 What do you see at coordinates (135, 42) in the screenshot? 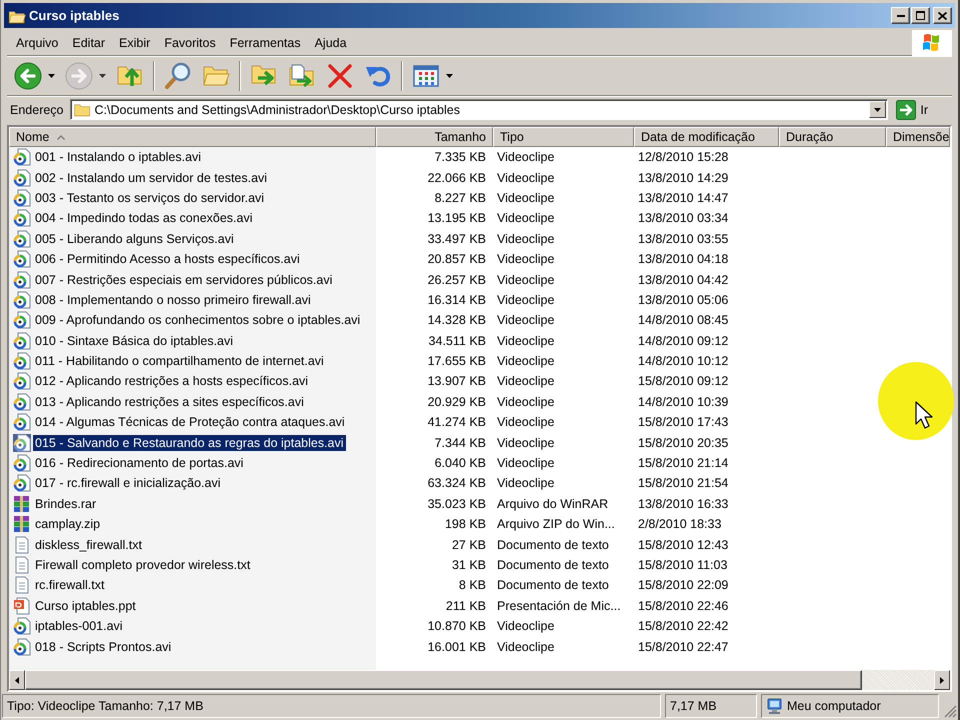
I see `menu-item: Exibir` at bounding box center [135, 42].